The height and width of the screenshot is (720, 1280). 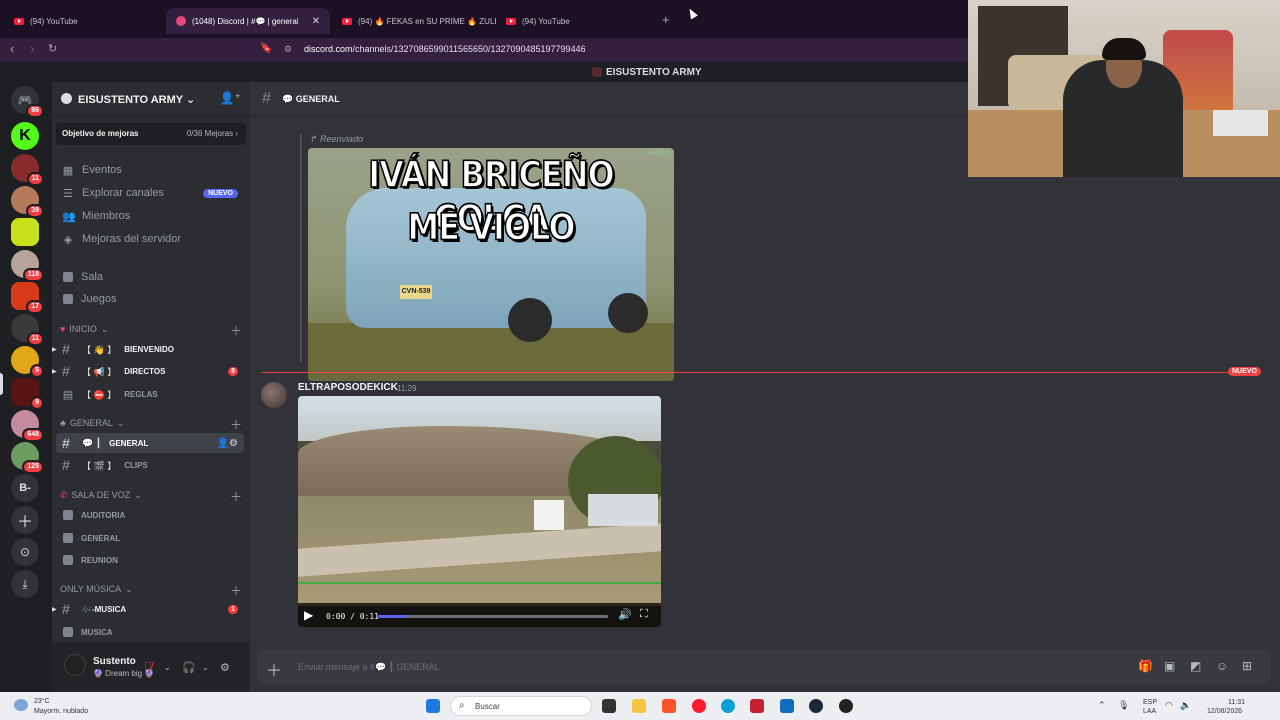 I want to click on gear-icon: ⚙, so click(x=225, y=667).